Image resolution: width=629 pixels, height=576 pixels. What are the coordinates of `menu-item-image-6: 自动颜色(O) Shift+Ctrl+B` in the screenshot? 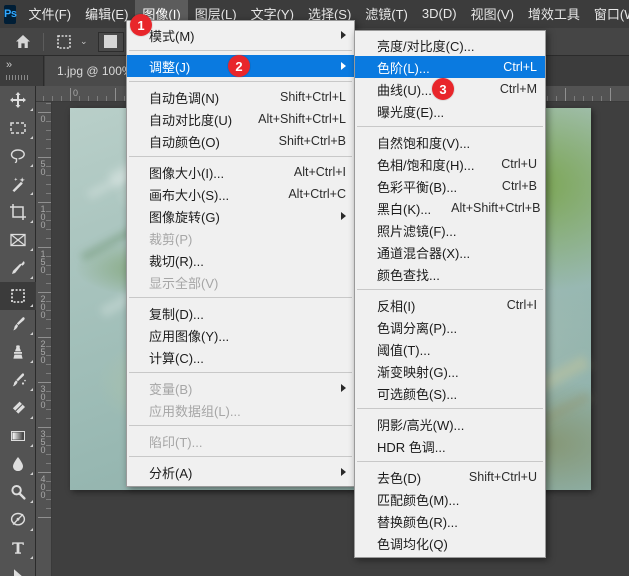 It's located at (240, 141).